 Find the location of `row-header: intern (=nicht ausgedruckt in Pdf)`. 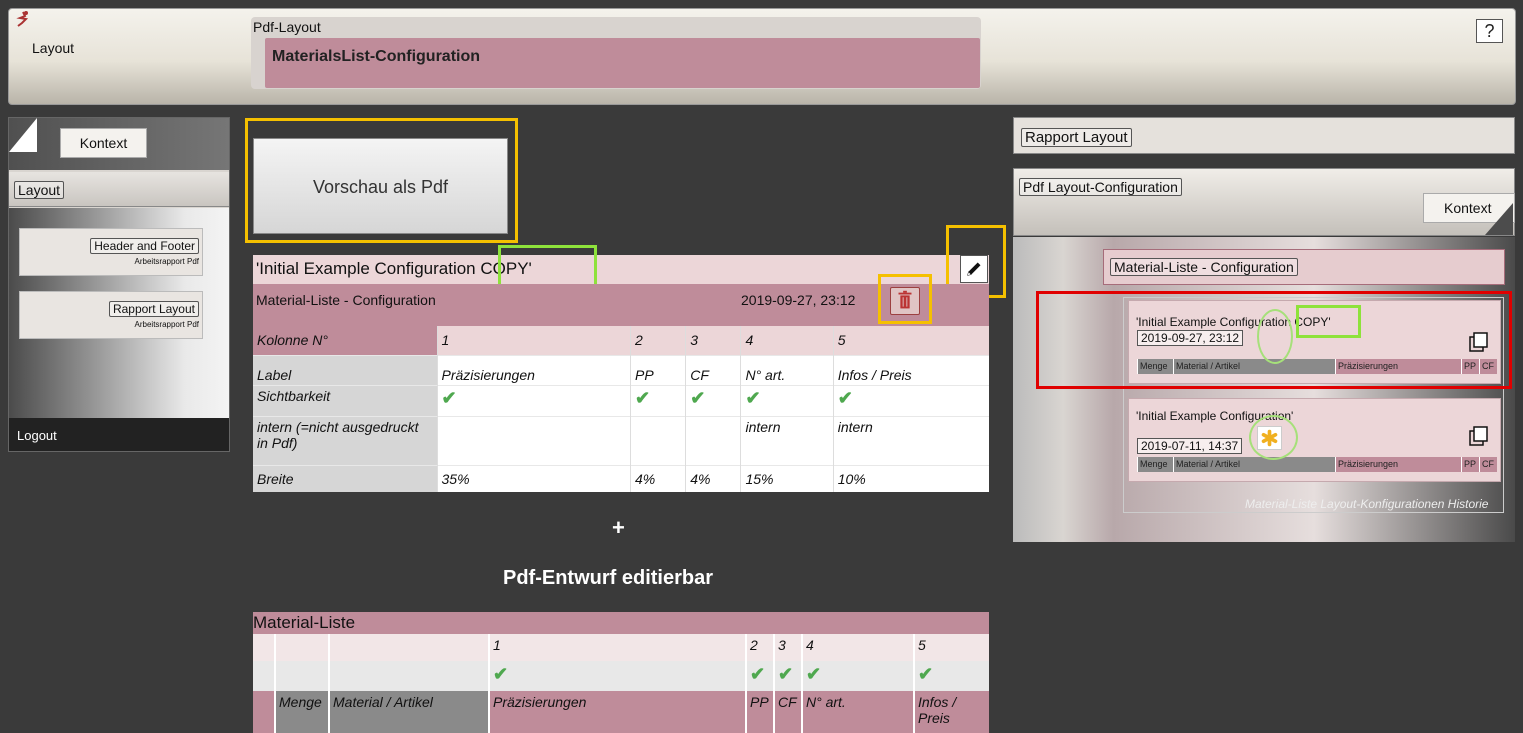

row-header: intern (=nicht ausgedruckt in Pdf) is located at coordinates (345, 440).